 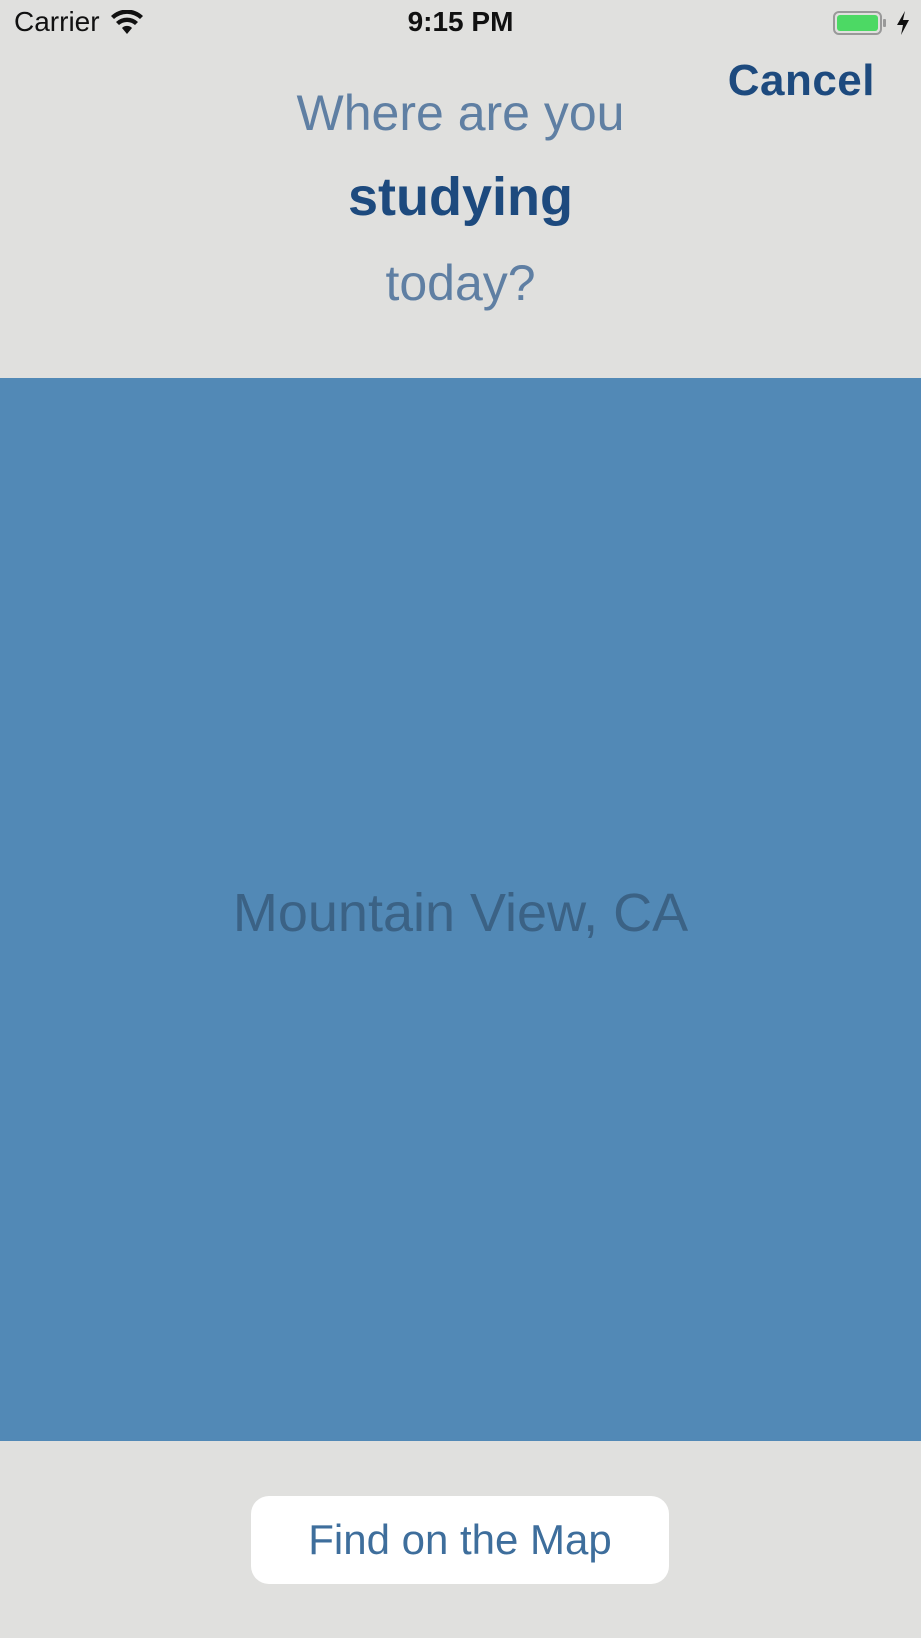 I want to click on charging-bolt-icon, so click(x=903, y=23).